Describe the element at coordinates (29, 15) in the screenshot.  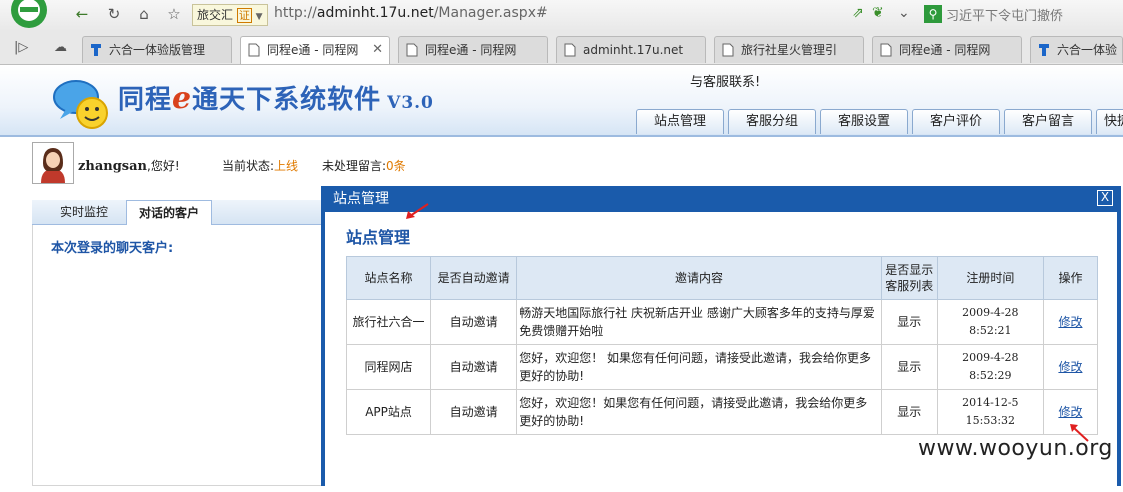
I see `browser-logo-icon` at that location.